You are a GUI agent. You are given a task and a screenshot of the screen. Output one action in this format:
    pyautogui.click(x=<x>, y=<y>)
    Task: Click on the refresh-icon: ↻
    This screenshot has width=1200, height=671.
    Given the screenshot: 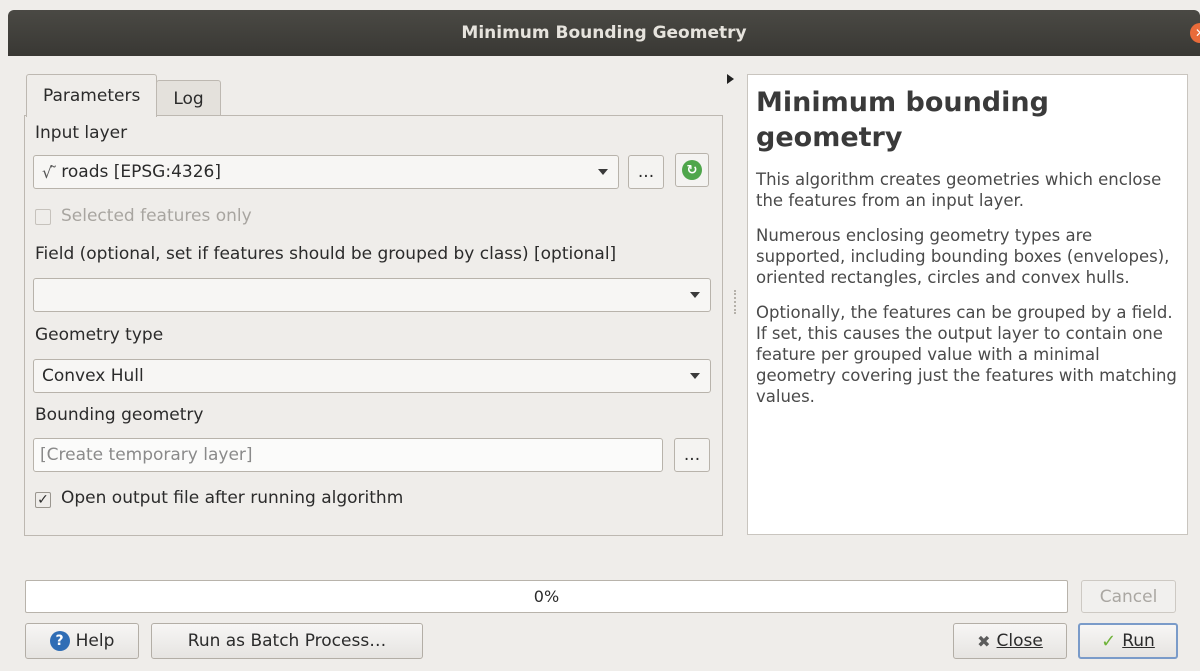 What is the action you would take?
    pyautogui.click(x=692, y=170)
    